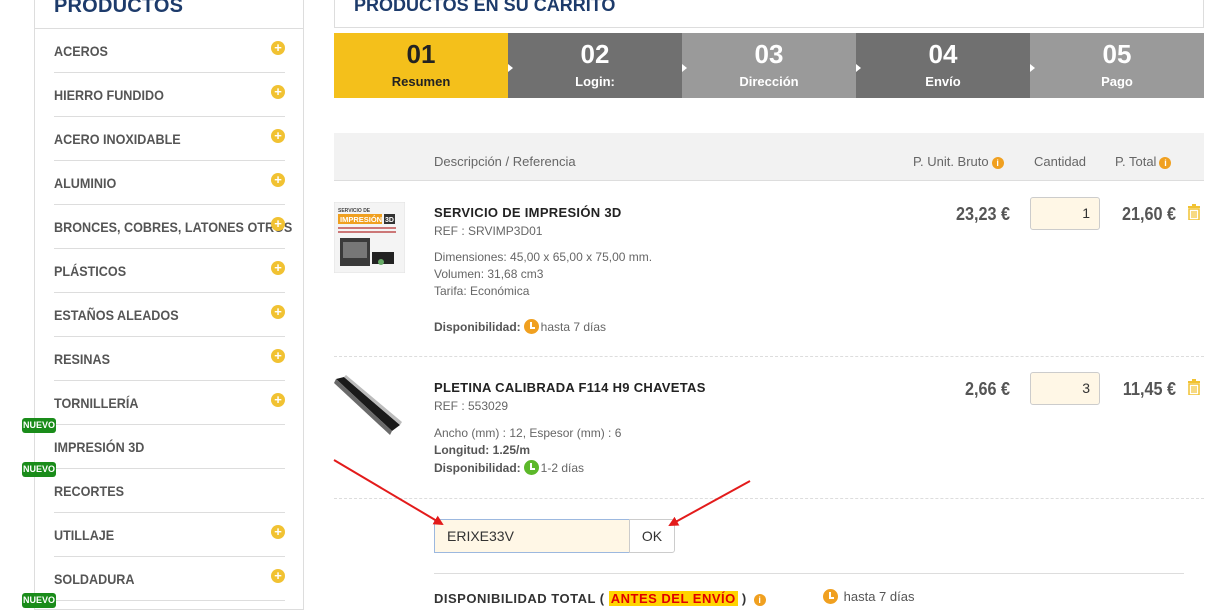 This screenshot has width=1230, height=610. I want to click on step-label: Resumen, so click(421, 81).